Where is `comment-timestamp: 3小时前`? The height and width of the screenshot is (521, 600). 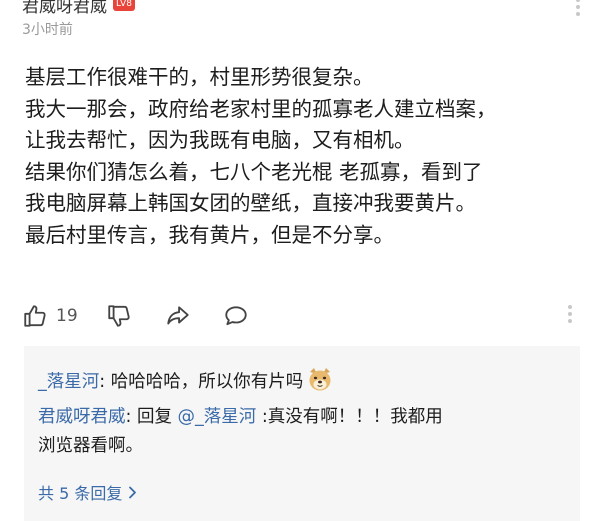 comment-timestamp: 3小时前 is located at coordinates (47, 30).